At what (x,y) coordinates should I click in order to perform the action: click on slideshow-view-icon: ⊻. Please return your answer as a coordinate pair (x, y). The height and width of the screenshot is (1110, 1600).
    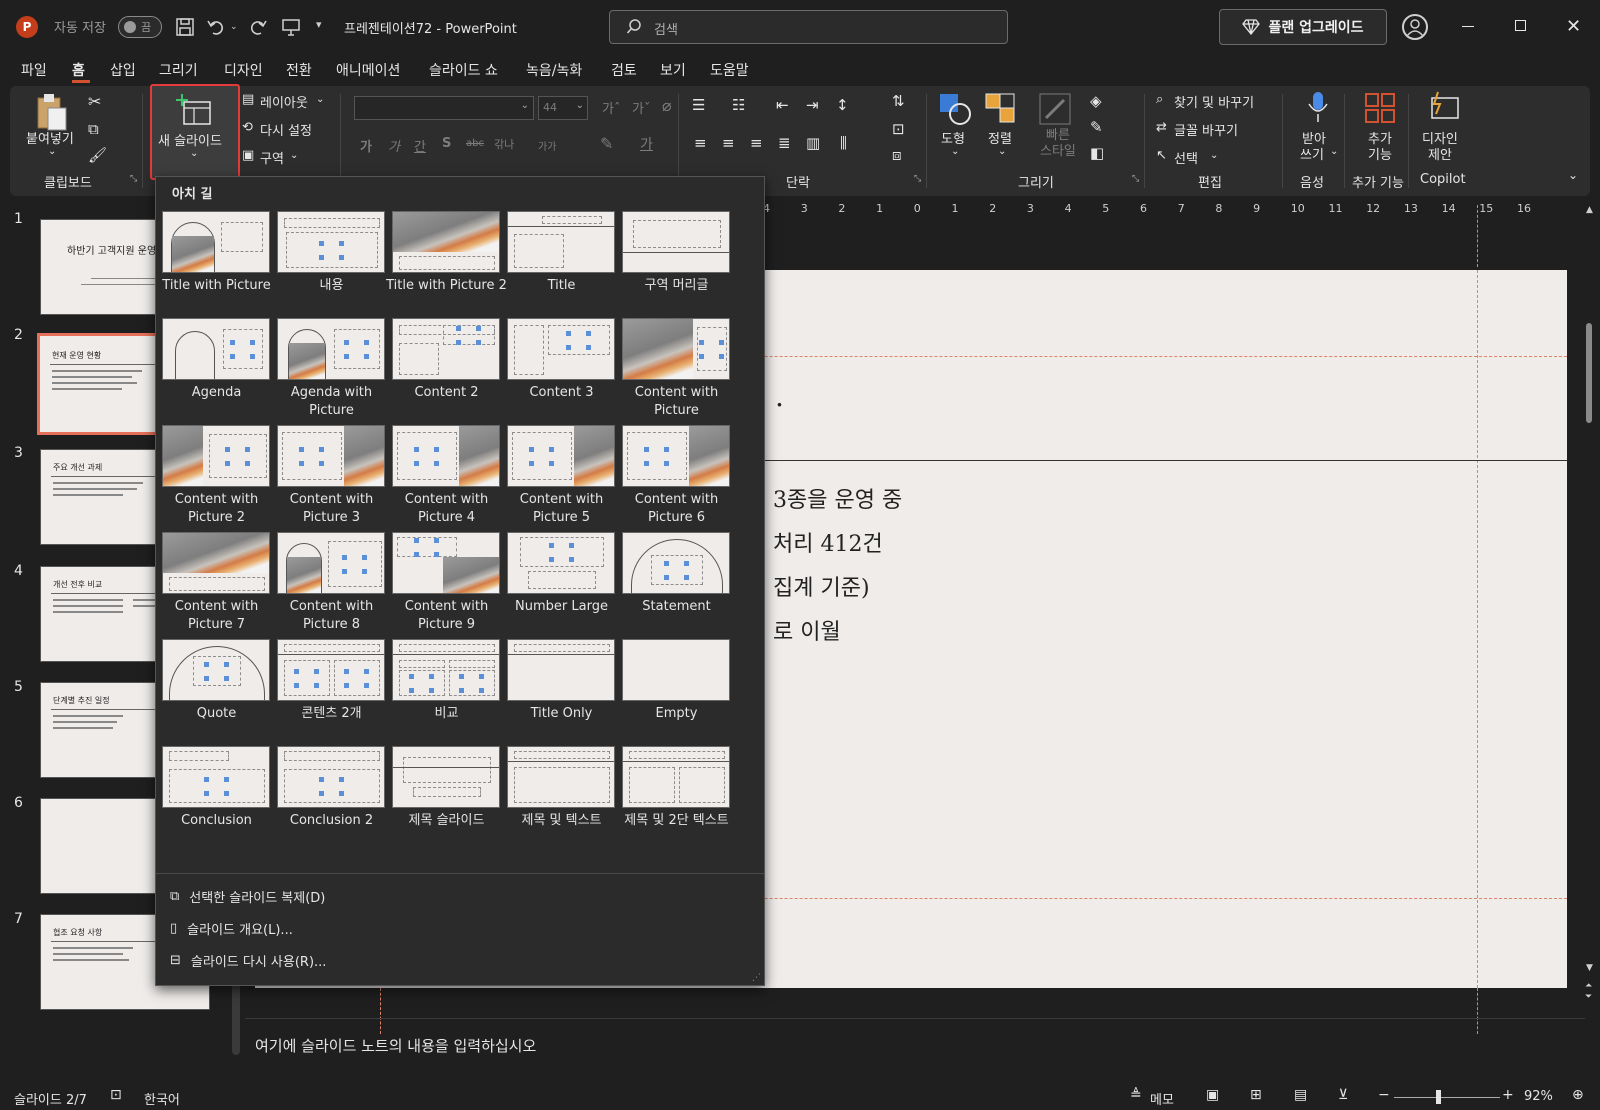
    Looking at the image, I should click on (1343, 1095).